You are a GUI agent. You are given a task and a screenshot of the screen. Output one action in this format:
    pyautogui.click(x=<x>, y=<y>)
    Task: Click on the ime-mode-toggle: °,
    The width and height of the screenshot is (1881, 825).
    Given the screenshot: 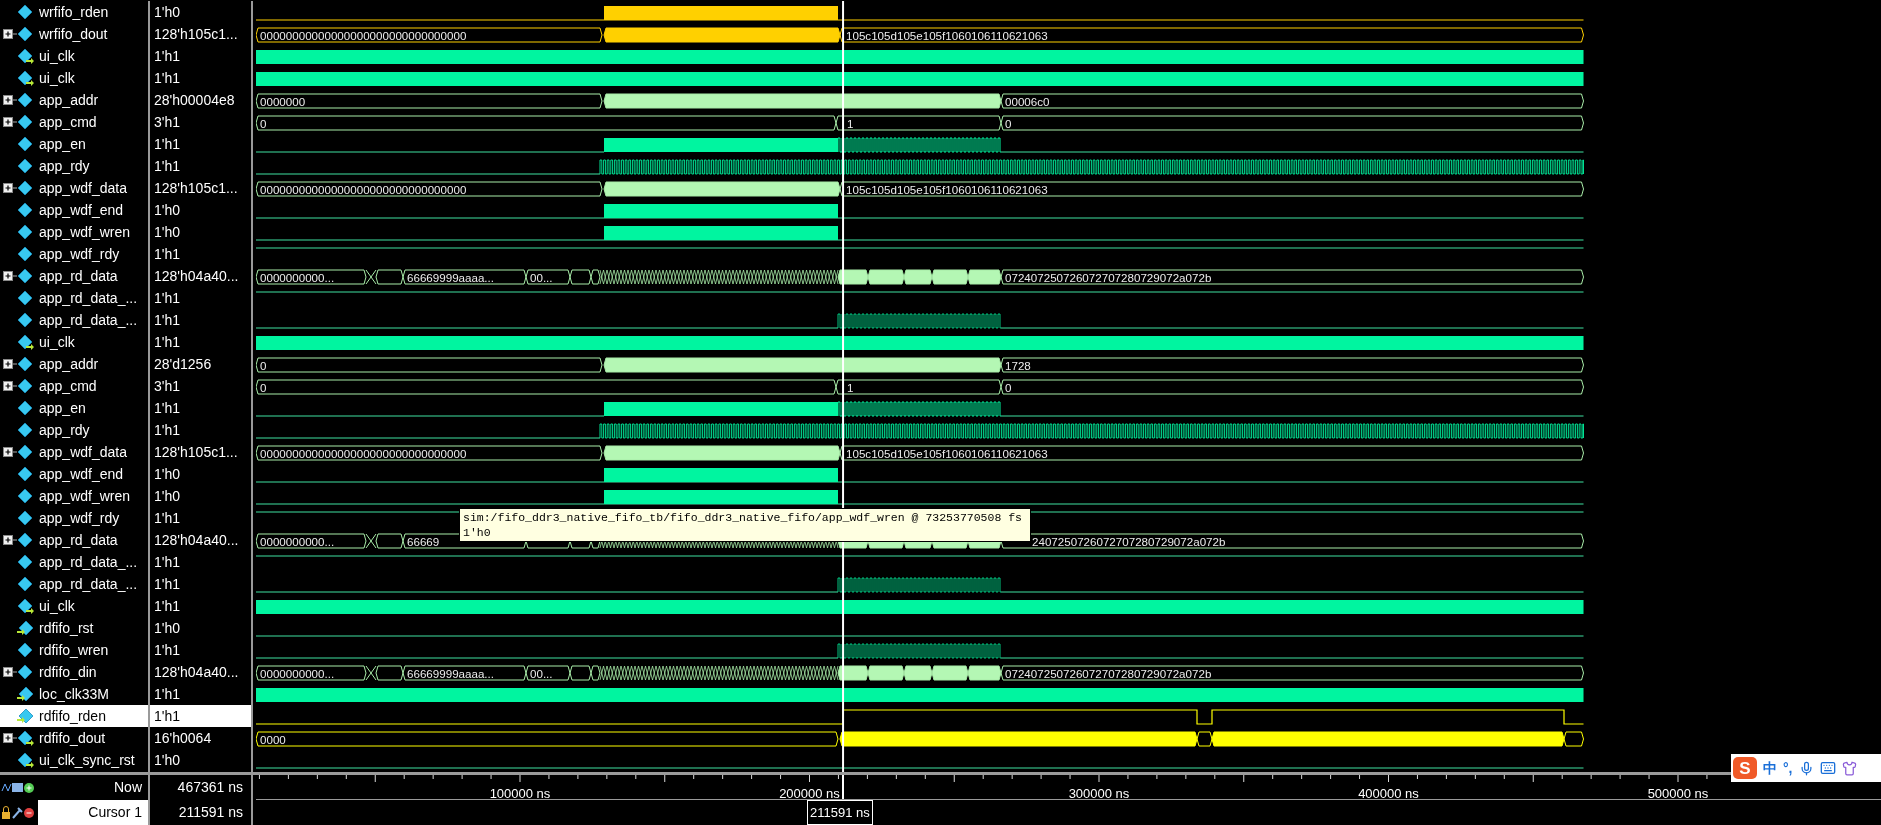 What is the action you would take?
    pyautogui.click(x=1788, y=768)
    